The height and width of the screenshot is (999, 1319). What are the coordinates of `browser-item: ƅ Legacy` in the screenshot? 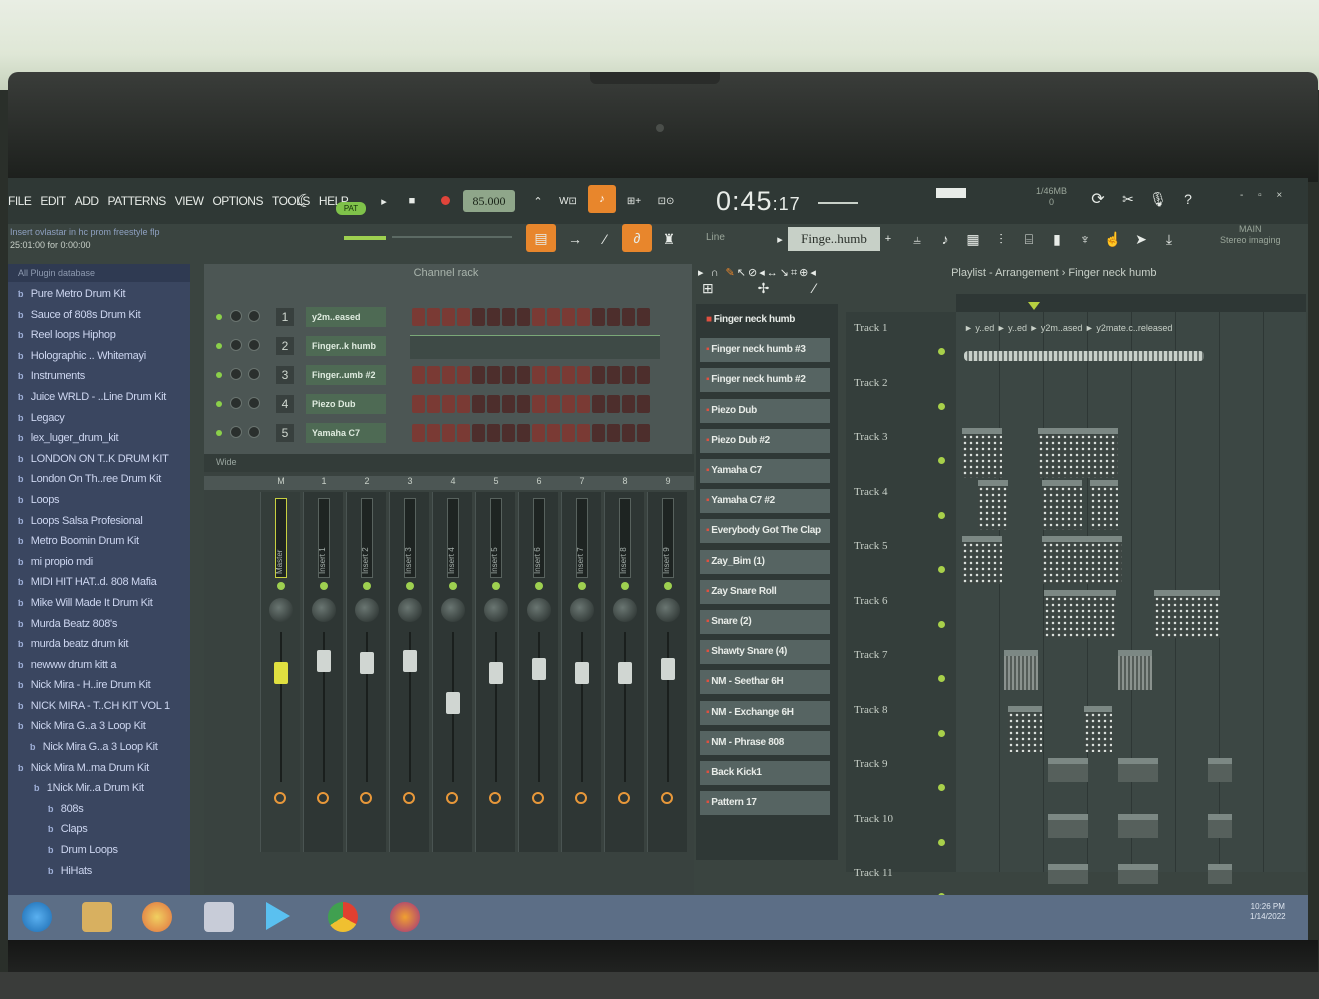 It's located at (104, 418).